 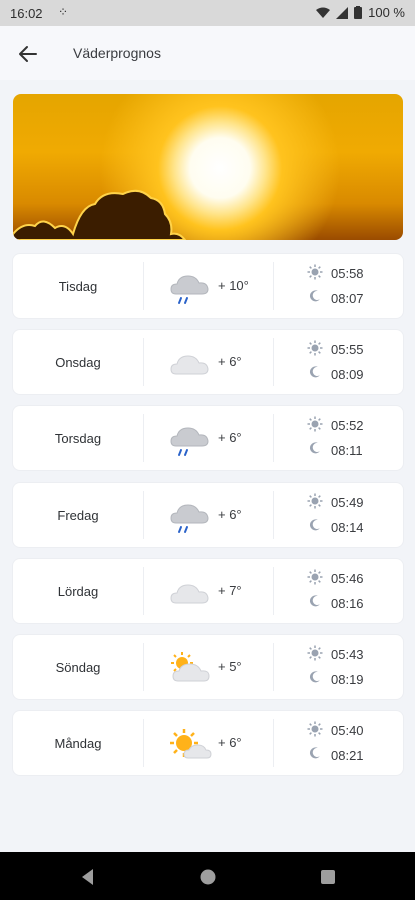 I want to click on sun-behind-cloud-icon, so click(x=191, y=744).